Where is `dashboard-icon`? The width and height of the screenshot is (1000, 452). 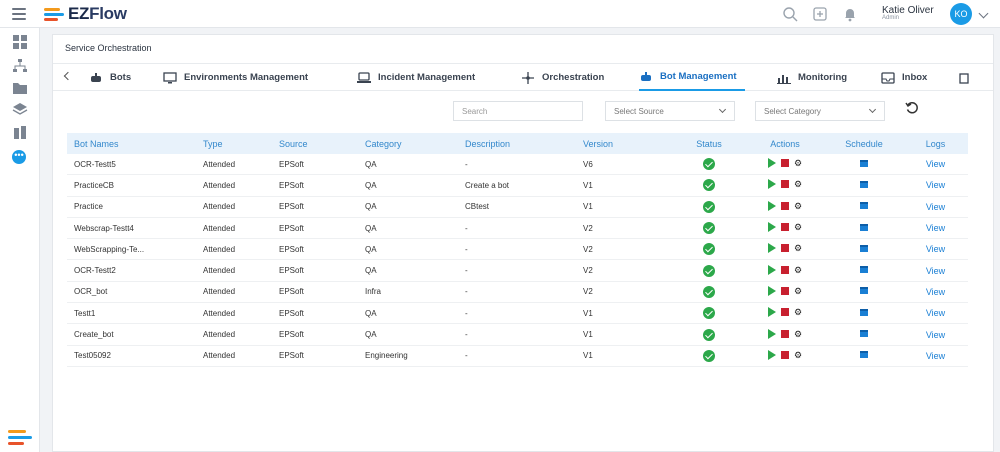
dashboard-icon is located at coordinates (20, 42).